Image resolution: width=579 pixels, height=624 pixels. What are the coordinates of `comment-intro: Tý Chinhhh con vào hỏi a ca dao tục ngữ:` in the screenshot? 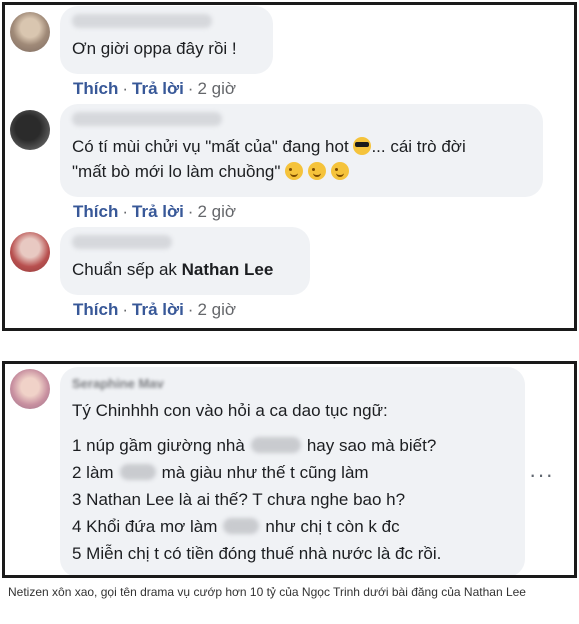 It's located at (230, 410).